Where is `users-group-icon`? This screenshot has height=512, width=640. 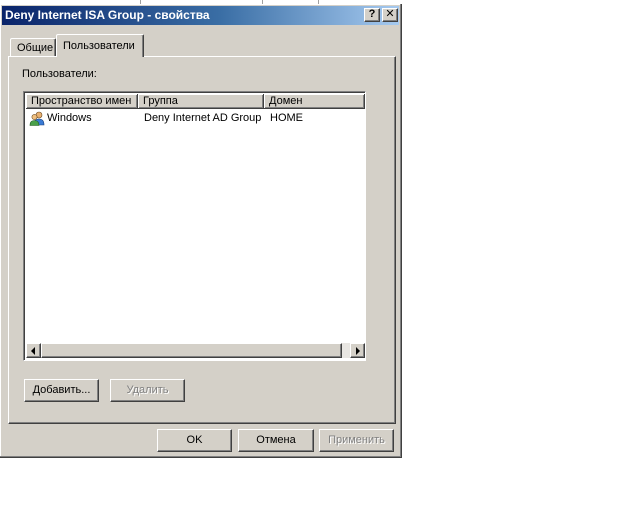
users-group-icon is located at coordinates (37, 118).